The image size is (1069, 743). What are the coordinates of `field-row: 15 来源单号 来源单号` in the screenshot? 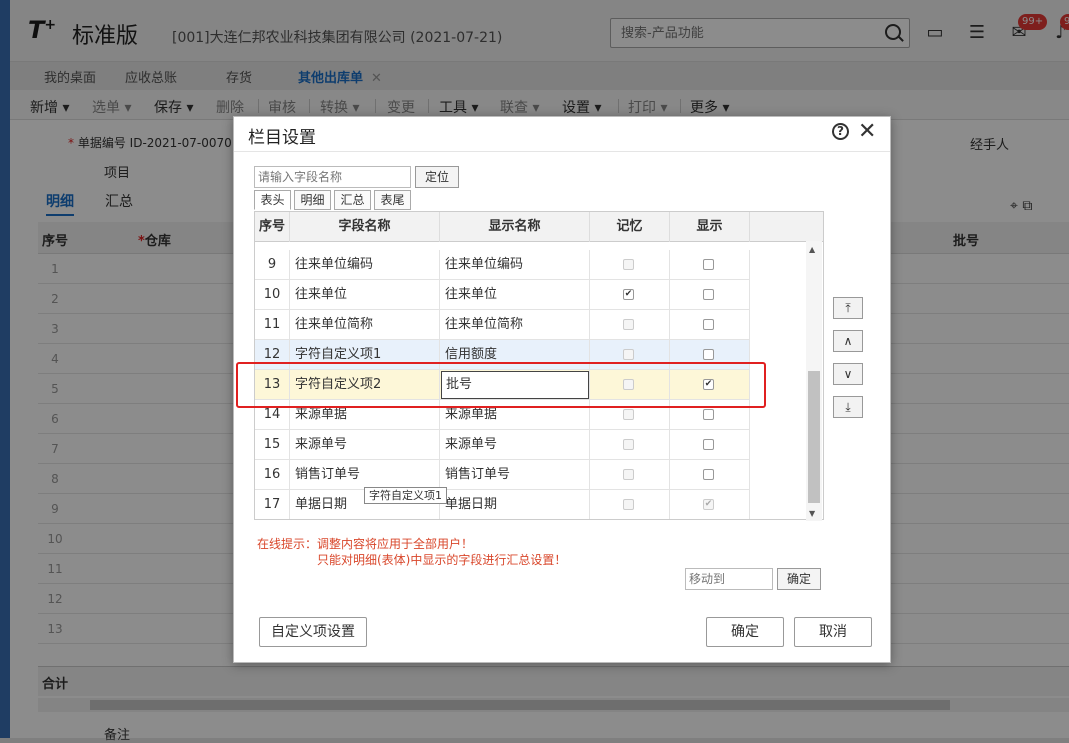 It's located at (502, 445).